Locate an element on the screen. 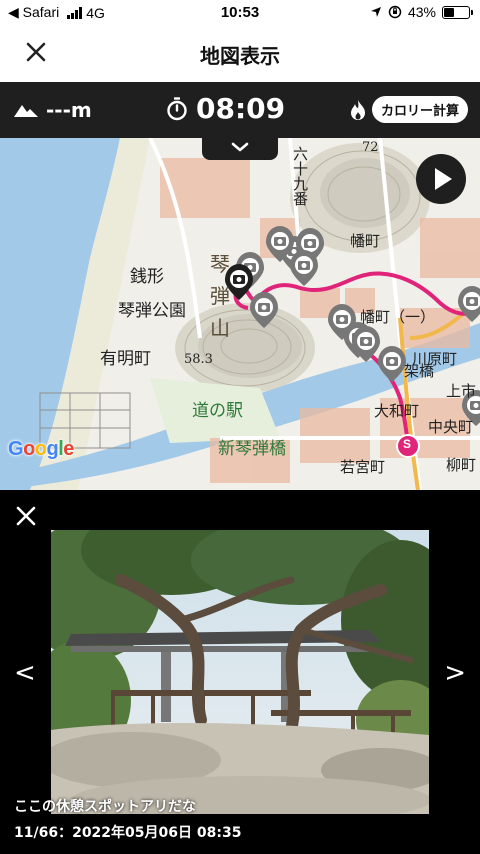  map-label: 幡町（一） is located at coordinates (398, 317).